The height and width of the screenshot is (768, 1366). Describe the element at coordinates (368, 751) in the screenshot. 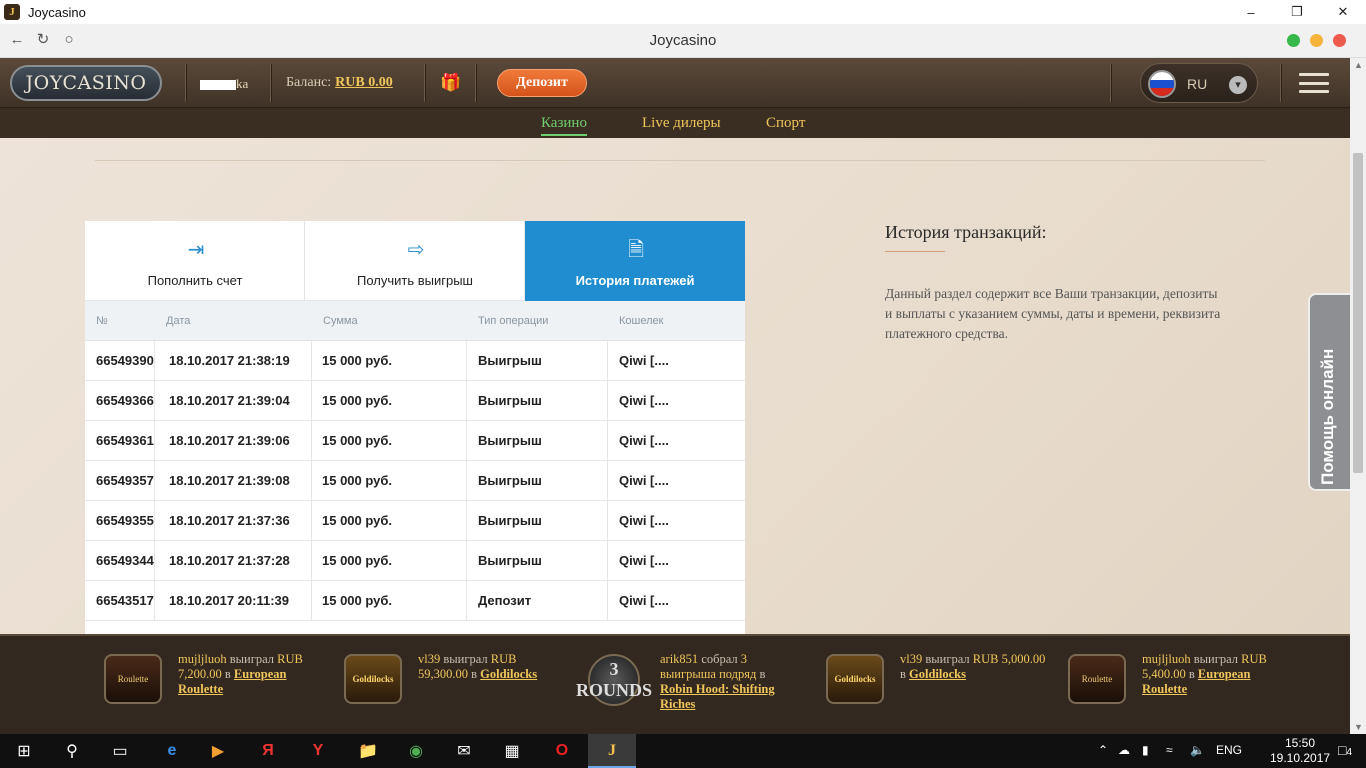

I see `file-explorer-icon: 📁` at that location.